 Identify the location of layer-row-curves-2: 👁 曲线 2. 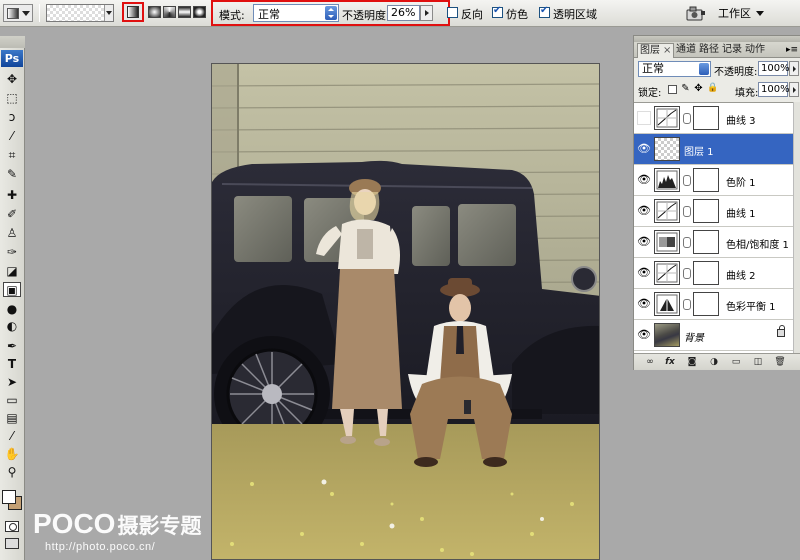
(717, 273).